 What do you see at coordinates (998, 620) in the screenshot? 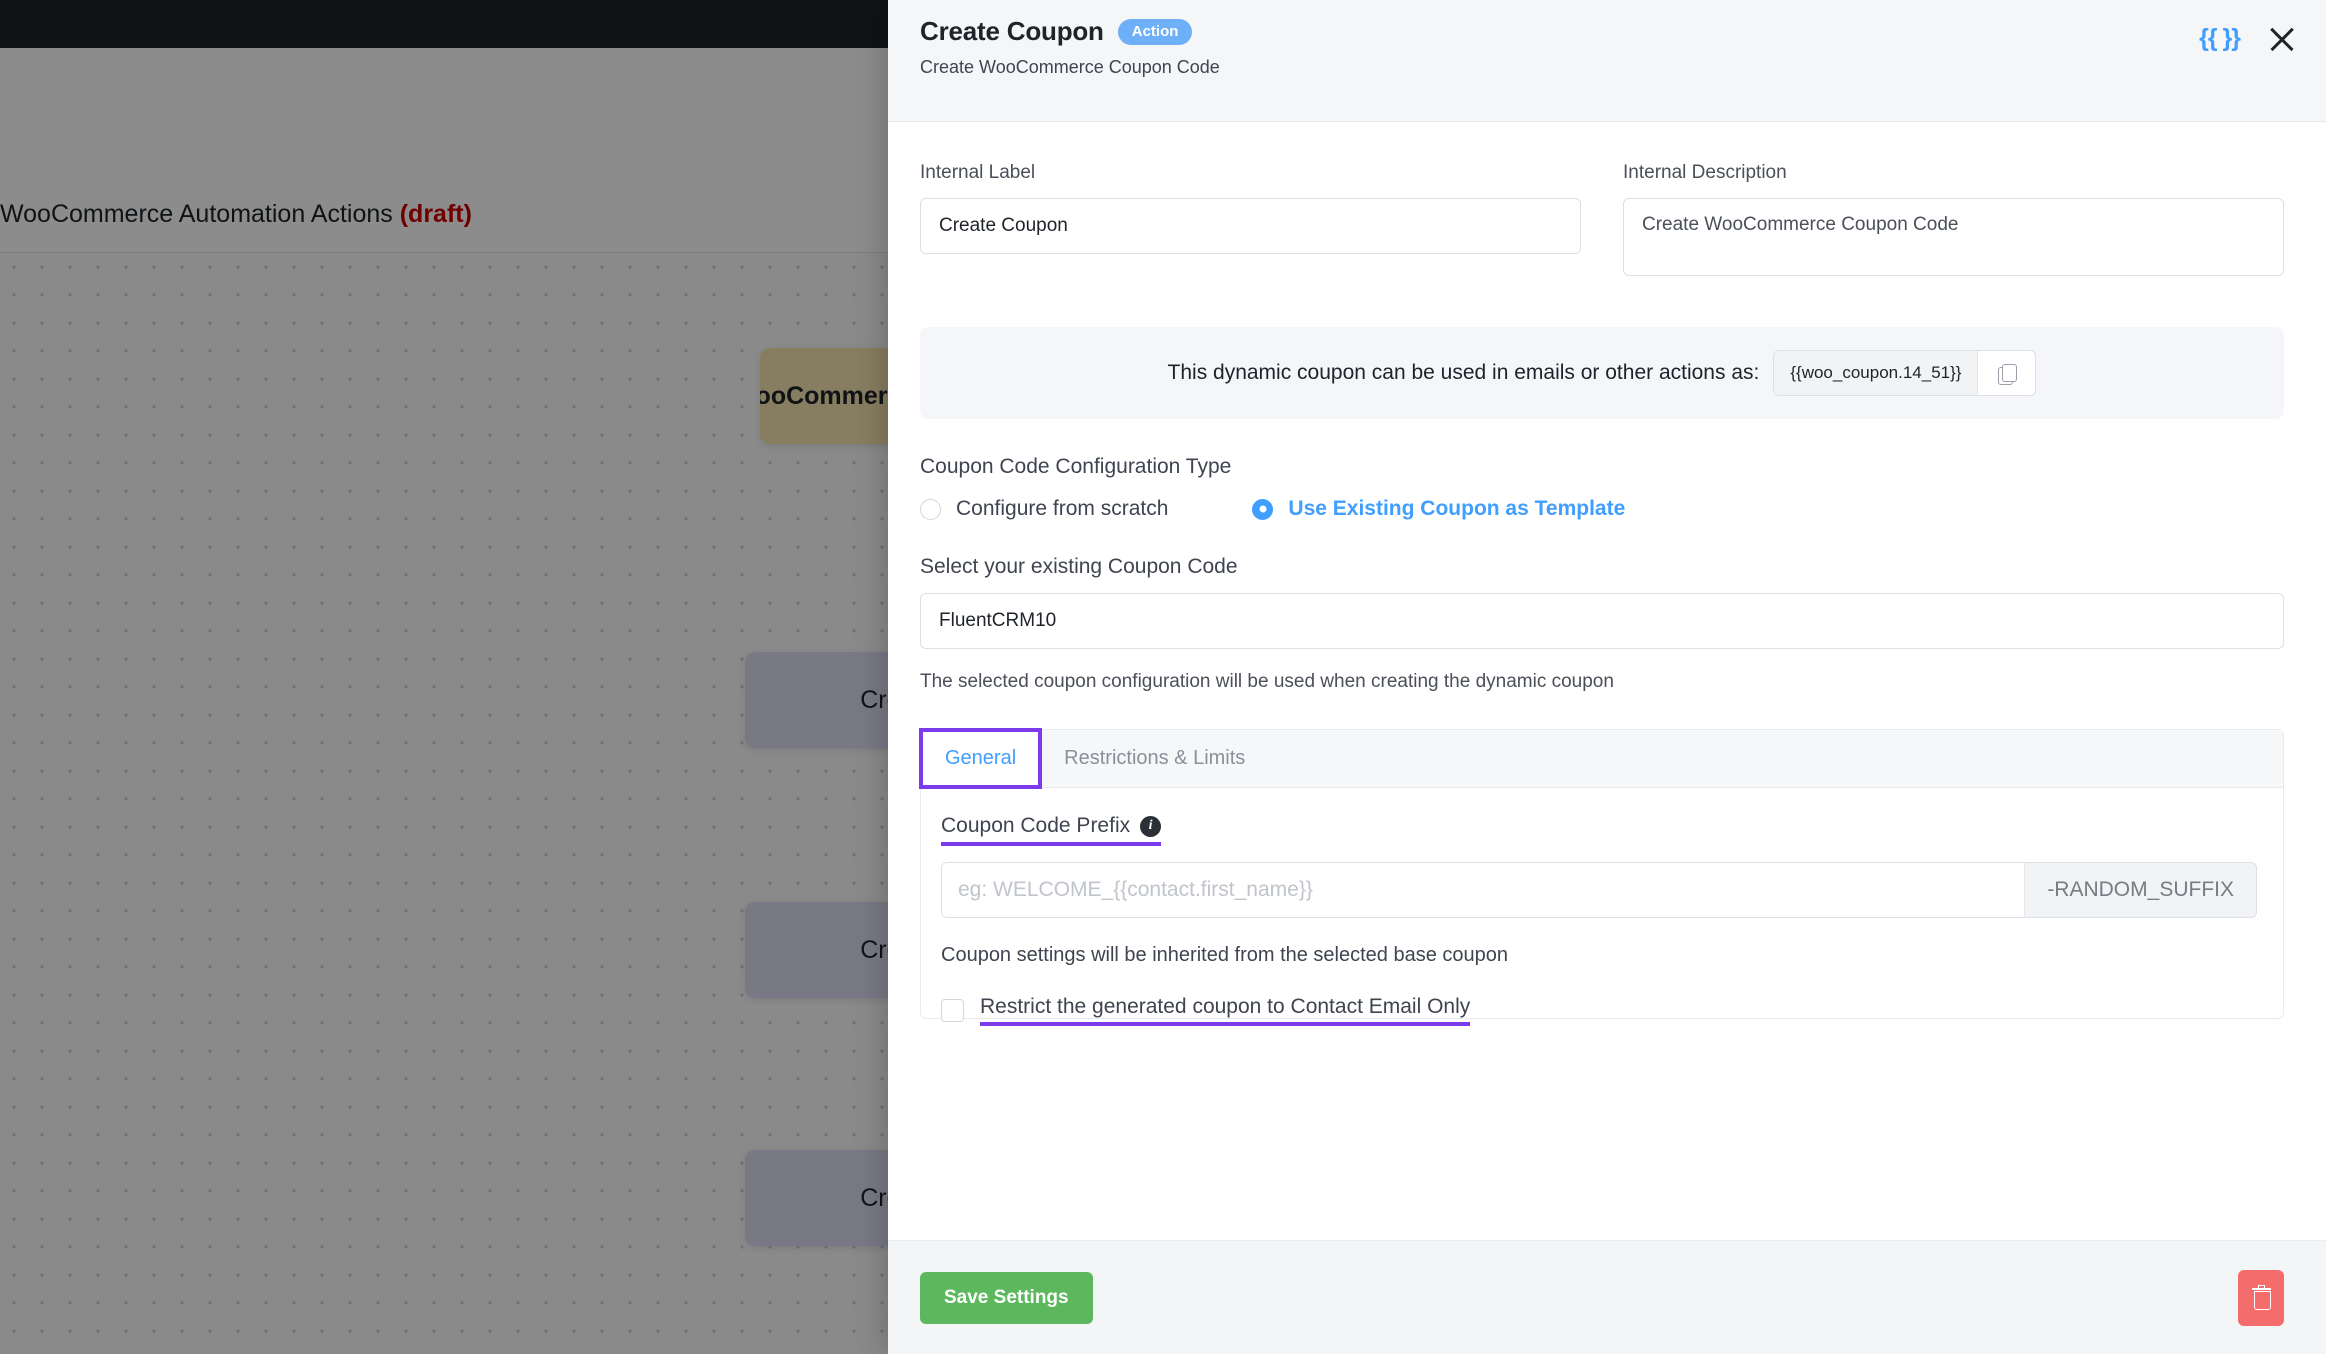
I see `existing-coupon-selected-value: FluentCRM10` at bounding box center [998, 620].